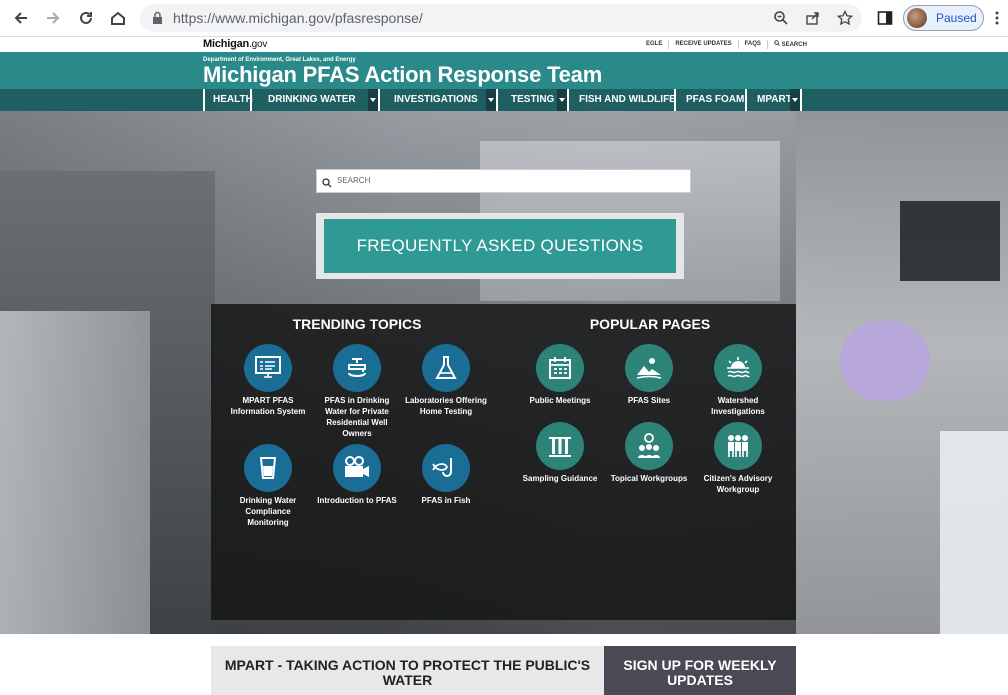 This screenshot has height=695, width=1008. I want to click on tile-mpart-pfas-information-system: MPART PFAS Information System, so click(268, 380).